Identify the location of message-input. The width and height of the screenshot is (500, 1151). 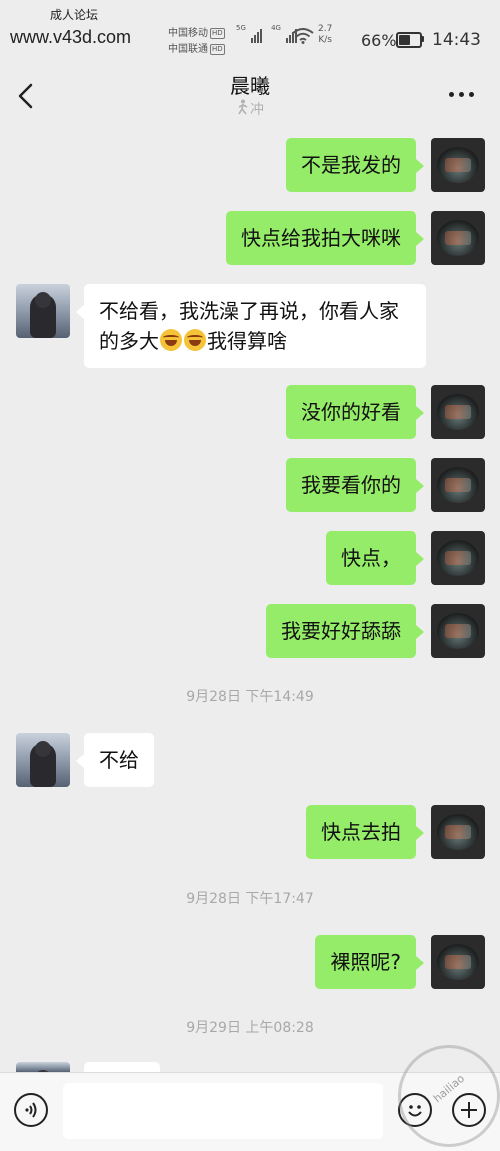
(223, 1111).